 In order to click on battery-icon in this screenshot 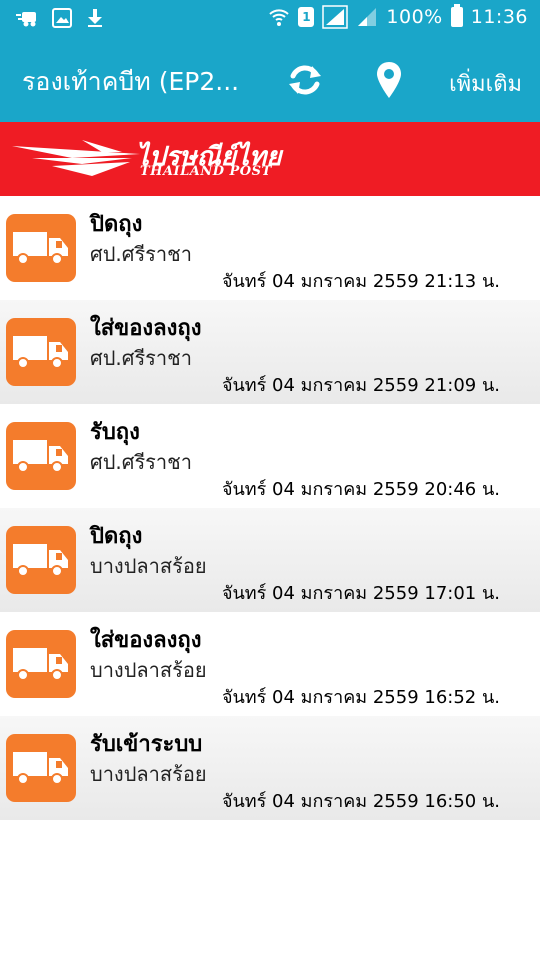, I will do `click(456, 15)`.